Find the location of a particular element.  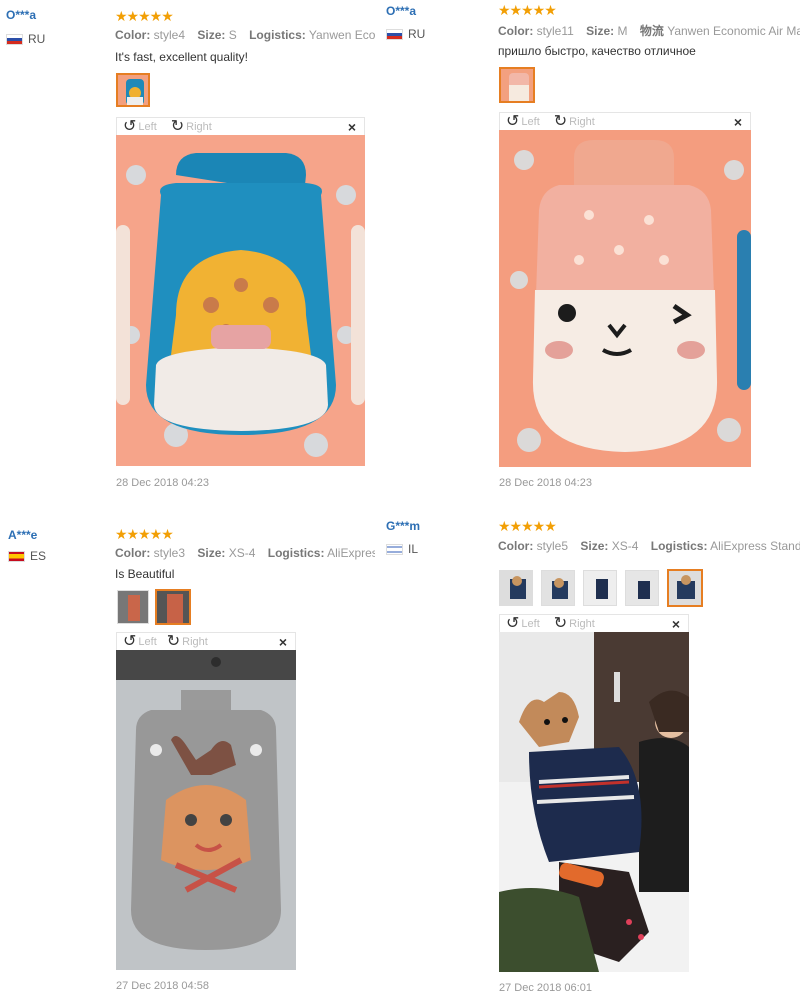

size-value: M is located at coordinates (622, 31).